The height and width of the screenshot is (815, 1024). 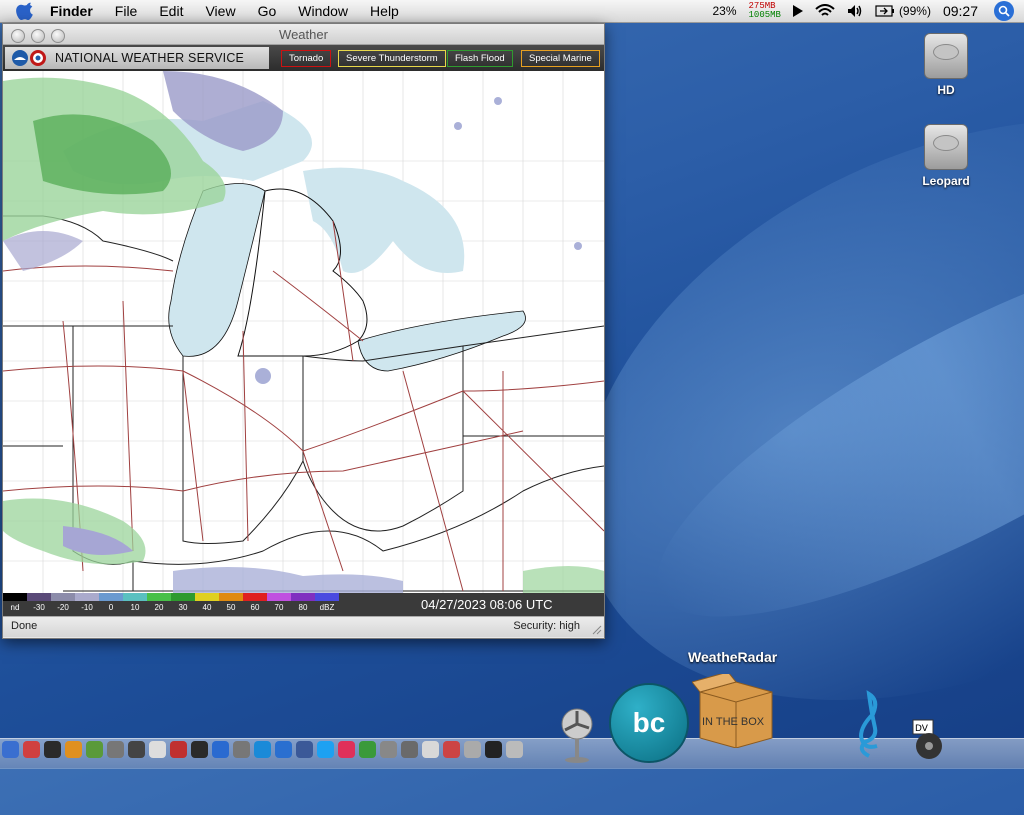 I want to click on dbz-scale-cell: 10, so click(x=135, y=604).